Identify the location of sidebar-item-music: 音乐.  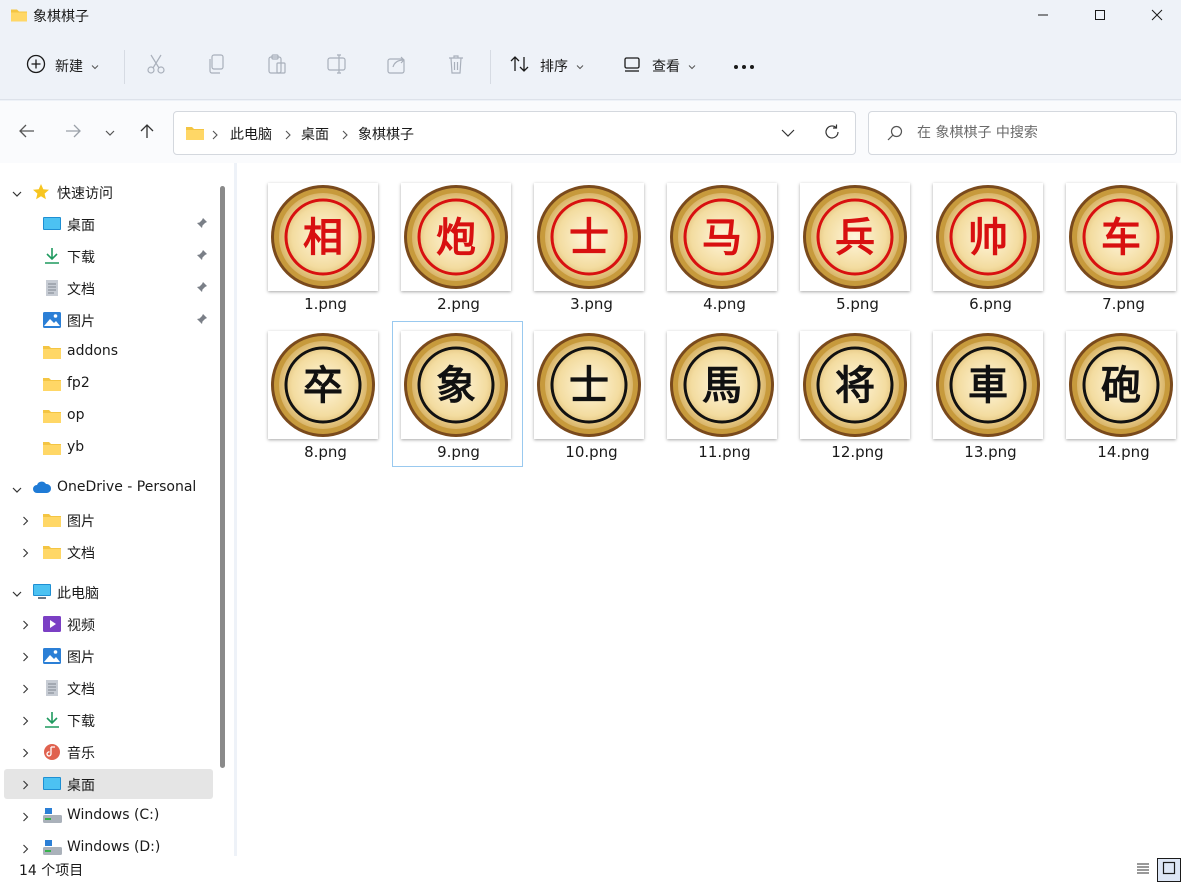
(108, 752).